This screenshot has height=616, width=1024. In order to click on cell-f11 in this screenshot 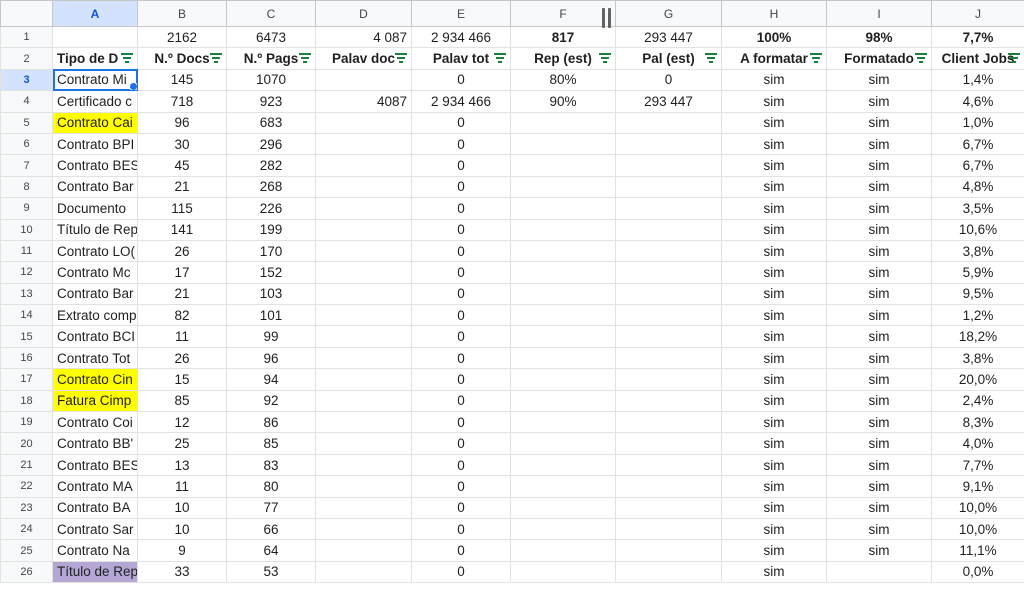, I will do `click(563, 251)`.